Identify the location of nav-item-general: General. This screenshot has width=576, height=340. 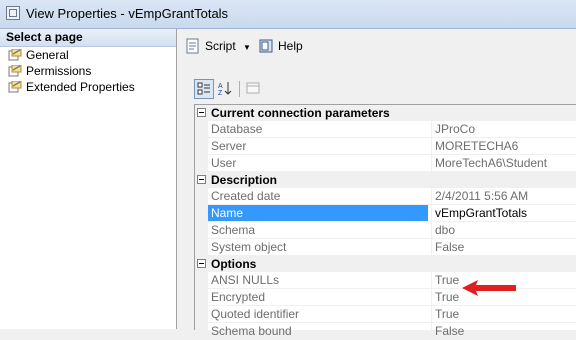
(88, 55).